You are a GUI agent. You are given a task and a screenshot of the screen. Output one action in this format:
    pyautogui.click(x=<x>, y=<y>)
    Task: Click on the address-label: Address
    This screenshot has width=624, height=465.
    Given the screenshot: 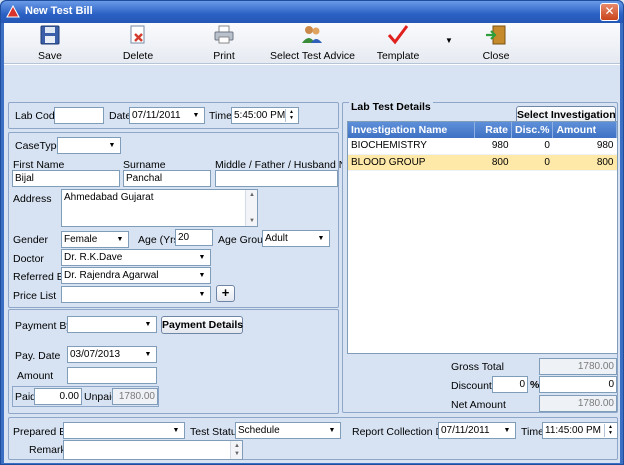 What is the action you would take?
    pyautogui.click(x=32, y=199)
    